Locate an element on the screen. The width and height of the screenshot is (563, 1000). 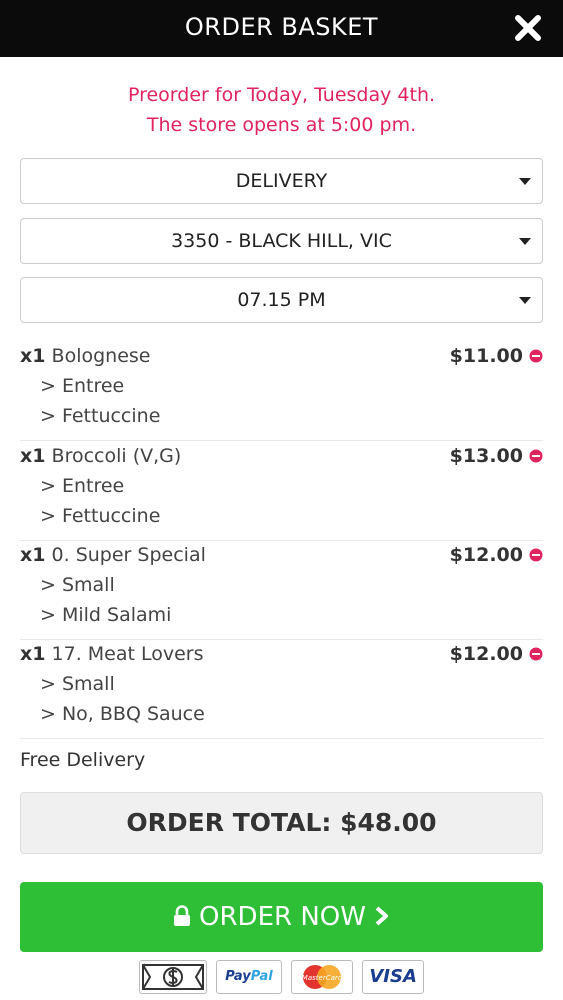
item-price: $13.00 is located at coordinates (486, 456).